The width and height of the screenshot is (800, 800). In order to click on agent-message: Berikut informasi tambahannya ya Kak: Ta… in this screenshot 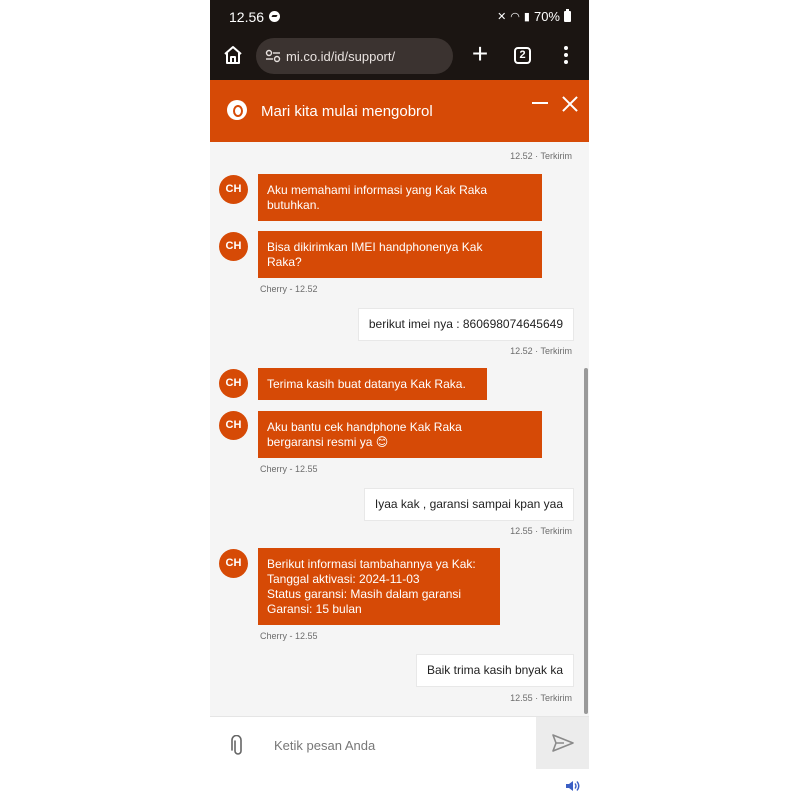, I will do `click(379, 586)`.